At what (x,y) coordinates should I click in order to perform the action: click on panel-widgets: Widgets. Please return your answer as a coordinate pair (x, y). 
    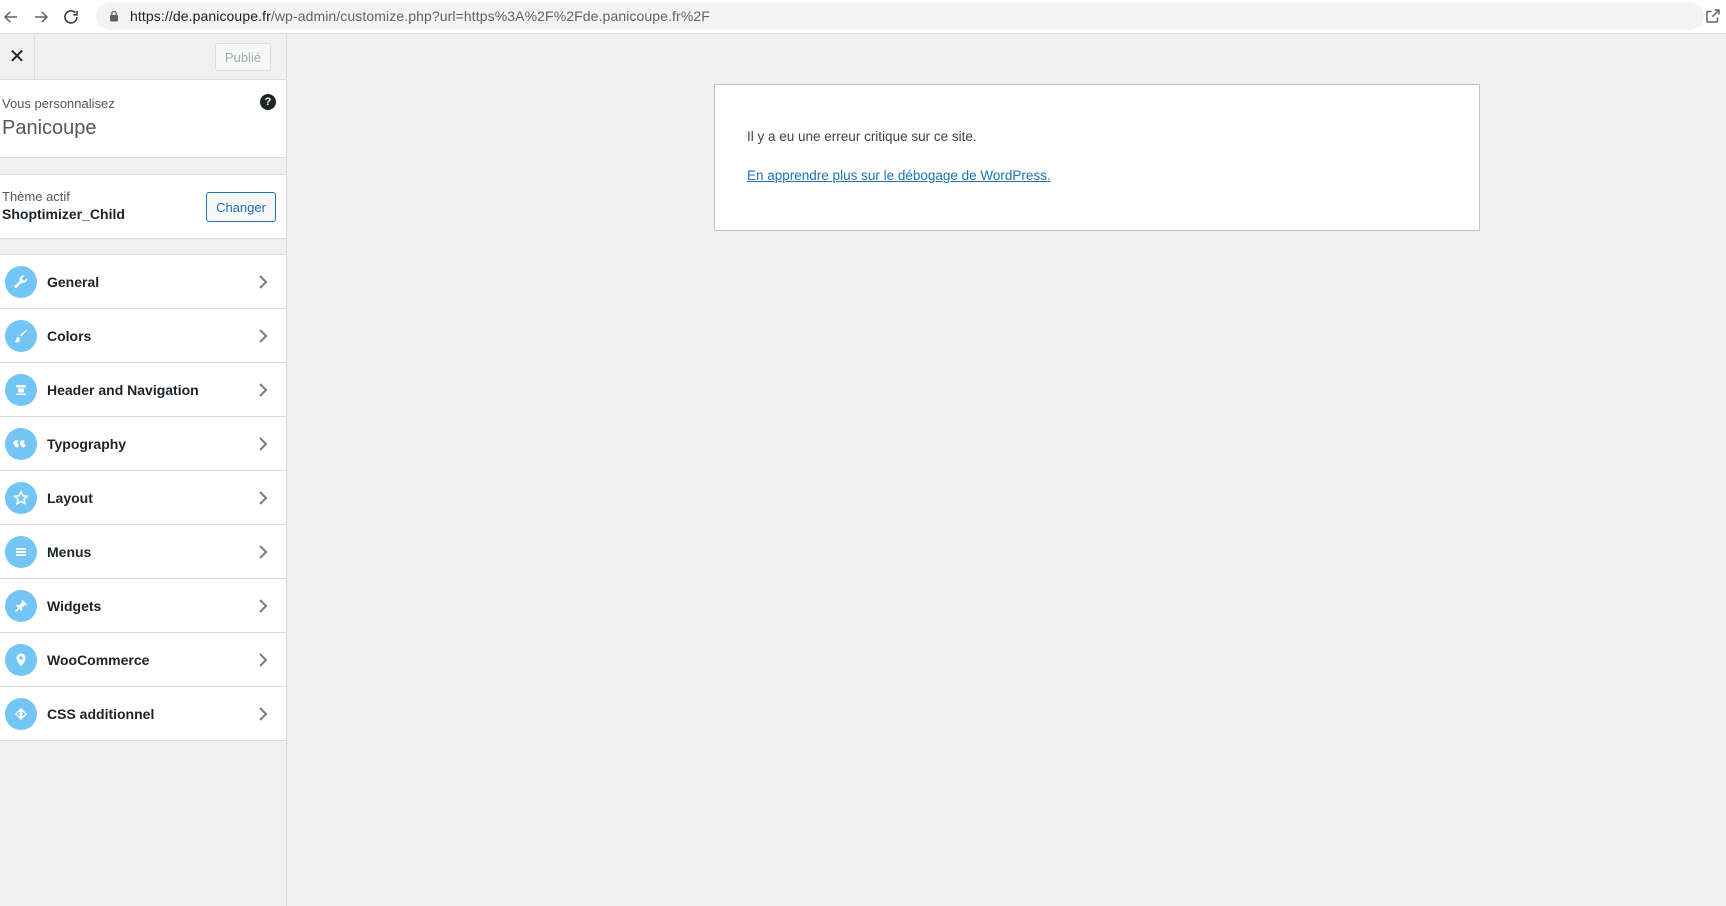
    Looking at the image, I should click on (143, 606).